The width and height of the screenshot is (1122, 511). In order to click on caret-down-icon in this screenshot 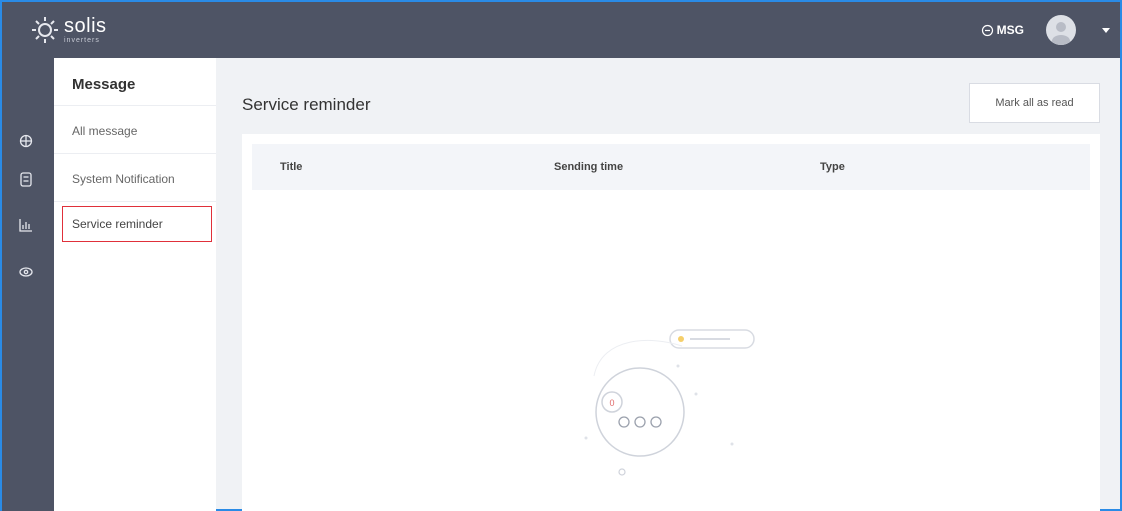, I will do `click(1106, 30)`.